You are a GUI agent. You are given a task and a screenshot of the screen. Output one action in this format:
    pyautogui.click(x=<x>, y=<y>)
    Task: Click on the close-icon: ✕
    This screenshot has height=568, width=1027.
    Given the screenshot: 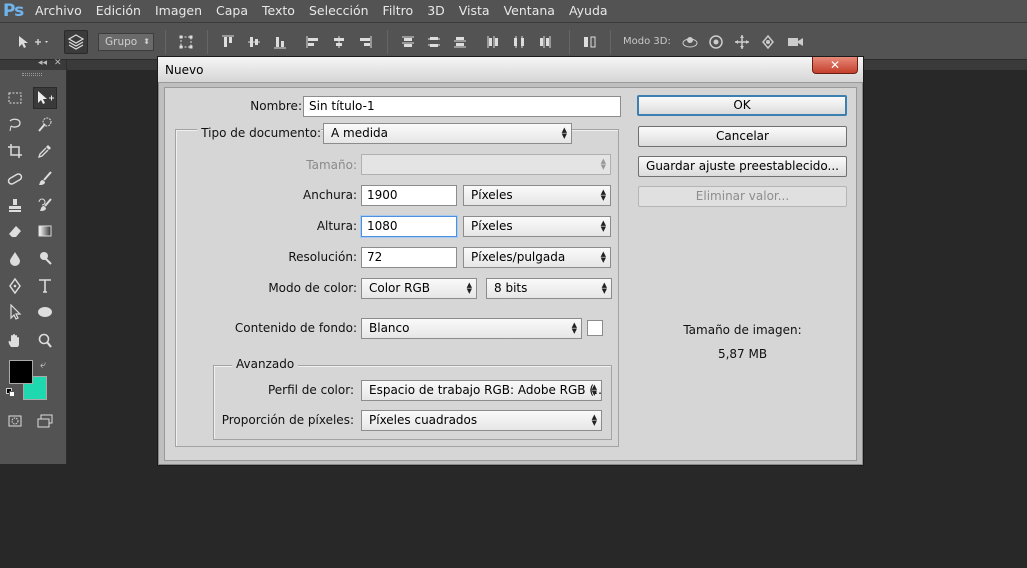 What is the action you would take?
    pyautogui.click(x=58, y=63)
    